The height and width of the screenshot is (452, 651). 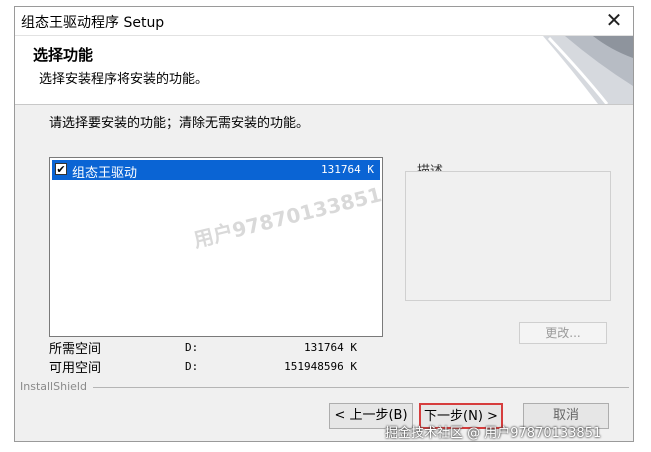 I want to click on footer-divider, so click(x=361, y=387).